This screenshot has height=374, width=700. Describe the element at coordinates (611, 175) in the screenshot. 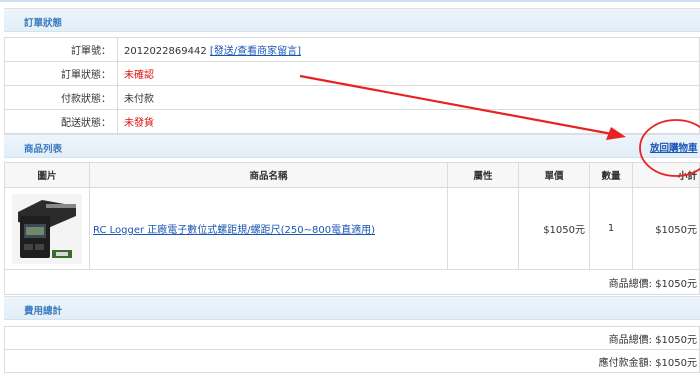

I see `col-qty-header: 數量` at that location.